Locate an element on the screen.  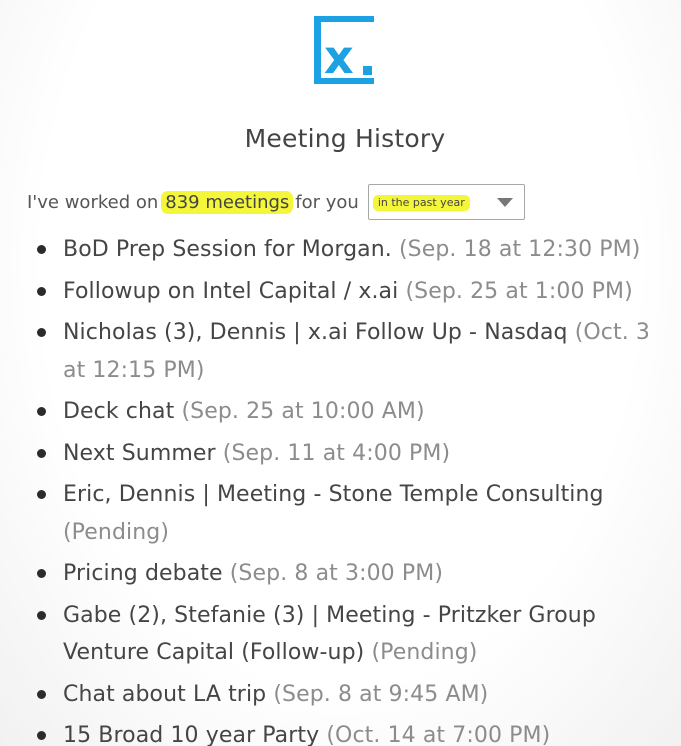
meeting-title: 15 Broad 10 year Party is located at coordinates (191, 734).